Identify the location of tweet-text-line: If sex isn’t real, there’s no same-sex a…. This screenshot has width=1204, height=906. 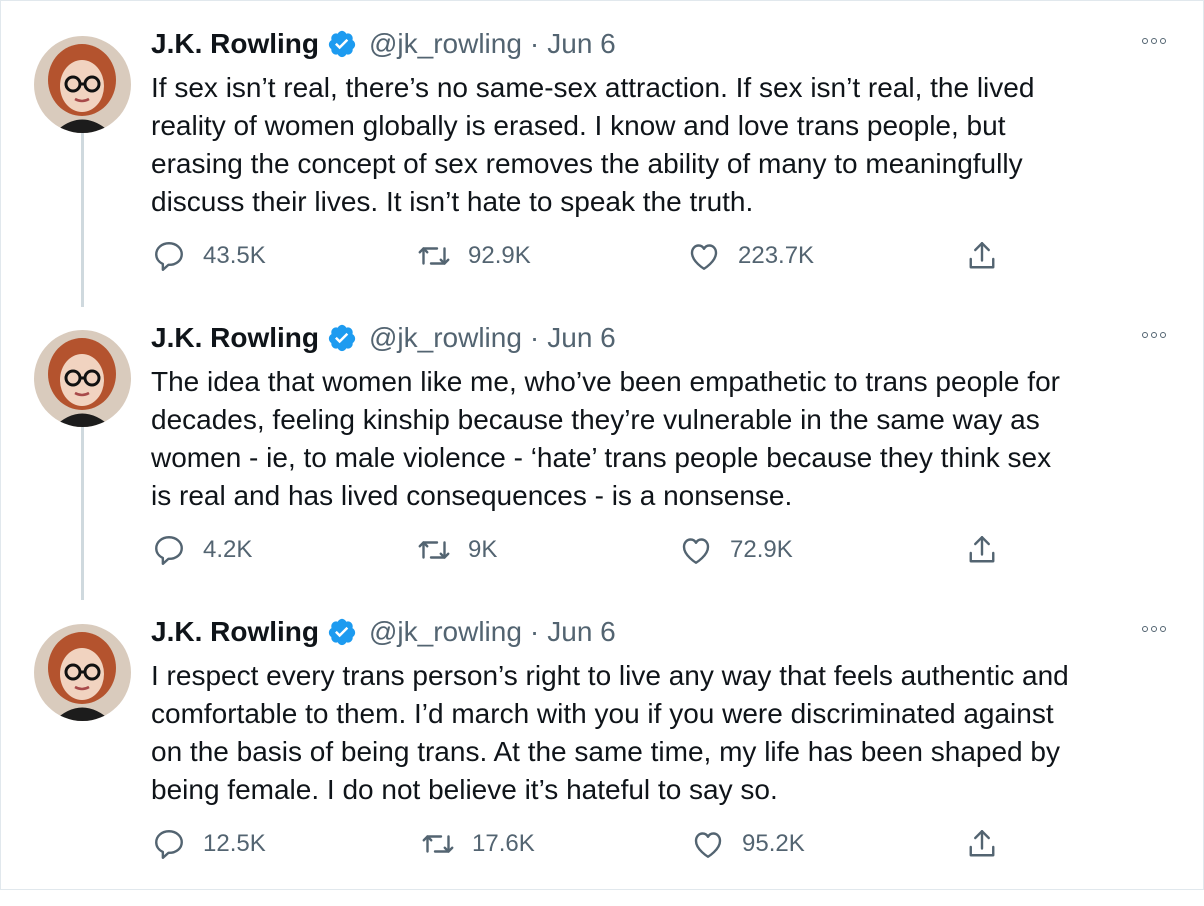
(593, 87).